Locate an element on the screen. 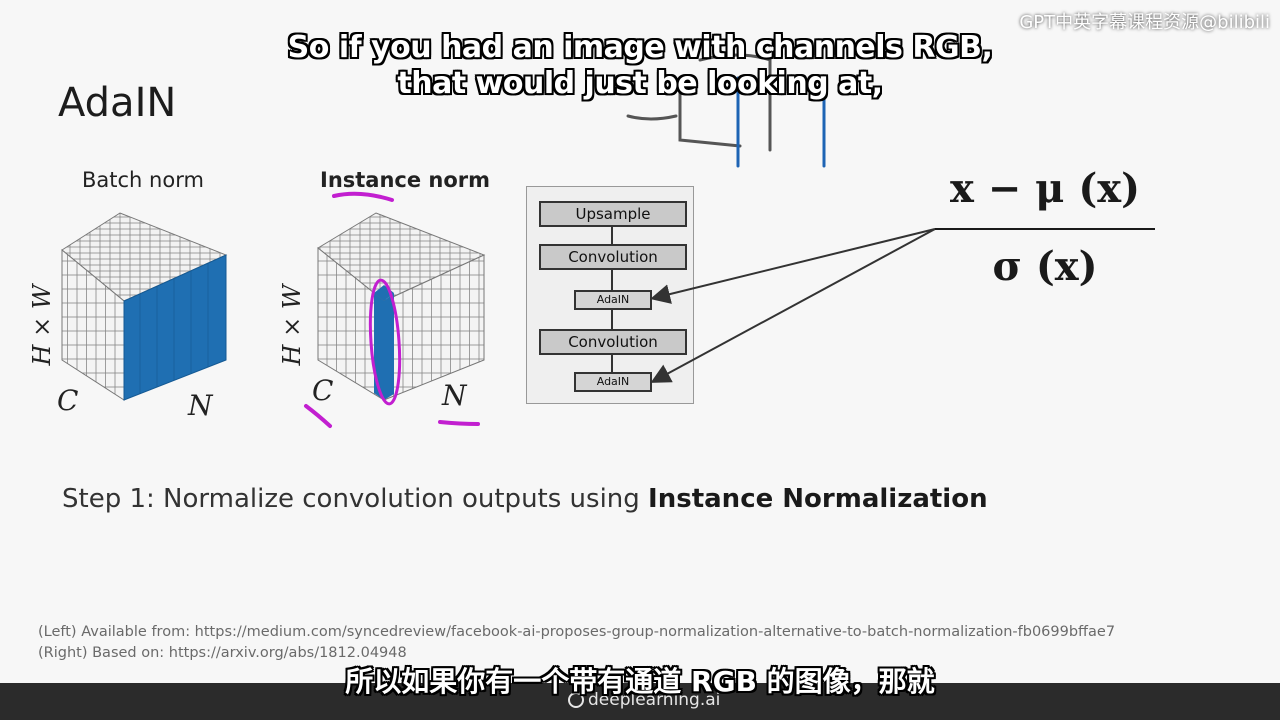  formula-numerator: x − μ (x) is located at coordinates (1045, 188).